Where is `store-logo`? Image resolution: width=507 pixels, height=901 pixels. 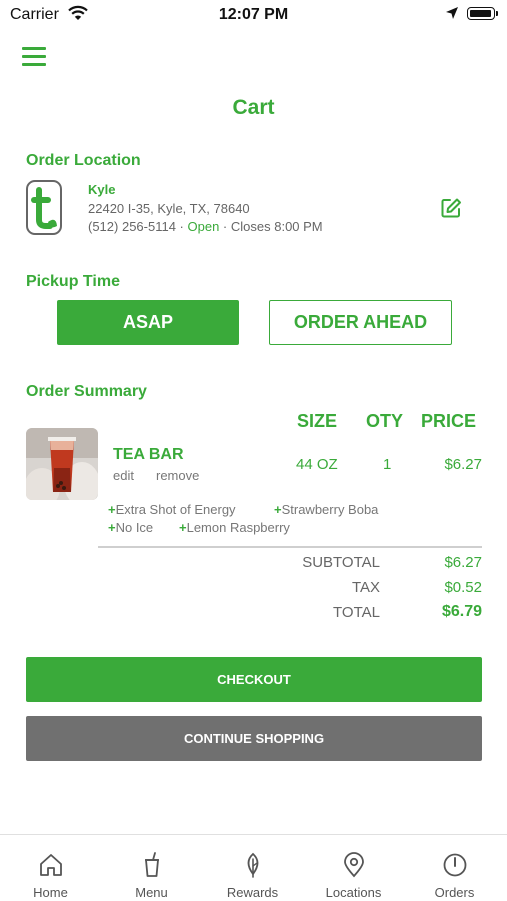
store-logo is located at coordinates (44, 207).